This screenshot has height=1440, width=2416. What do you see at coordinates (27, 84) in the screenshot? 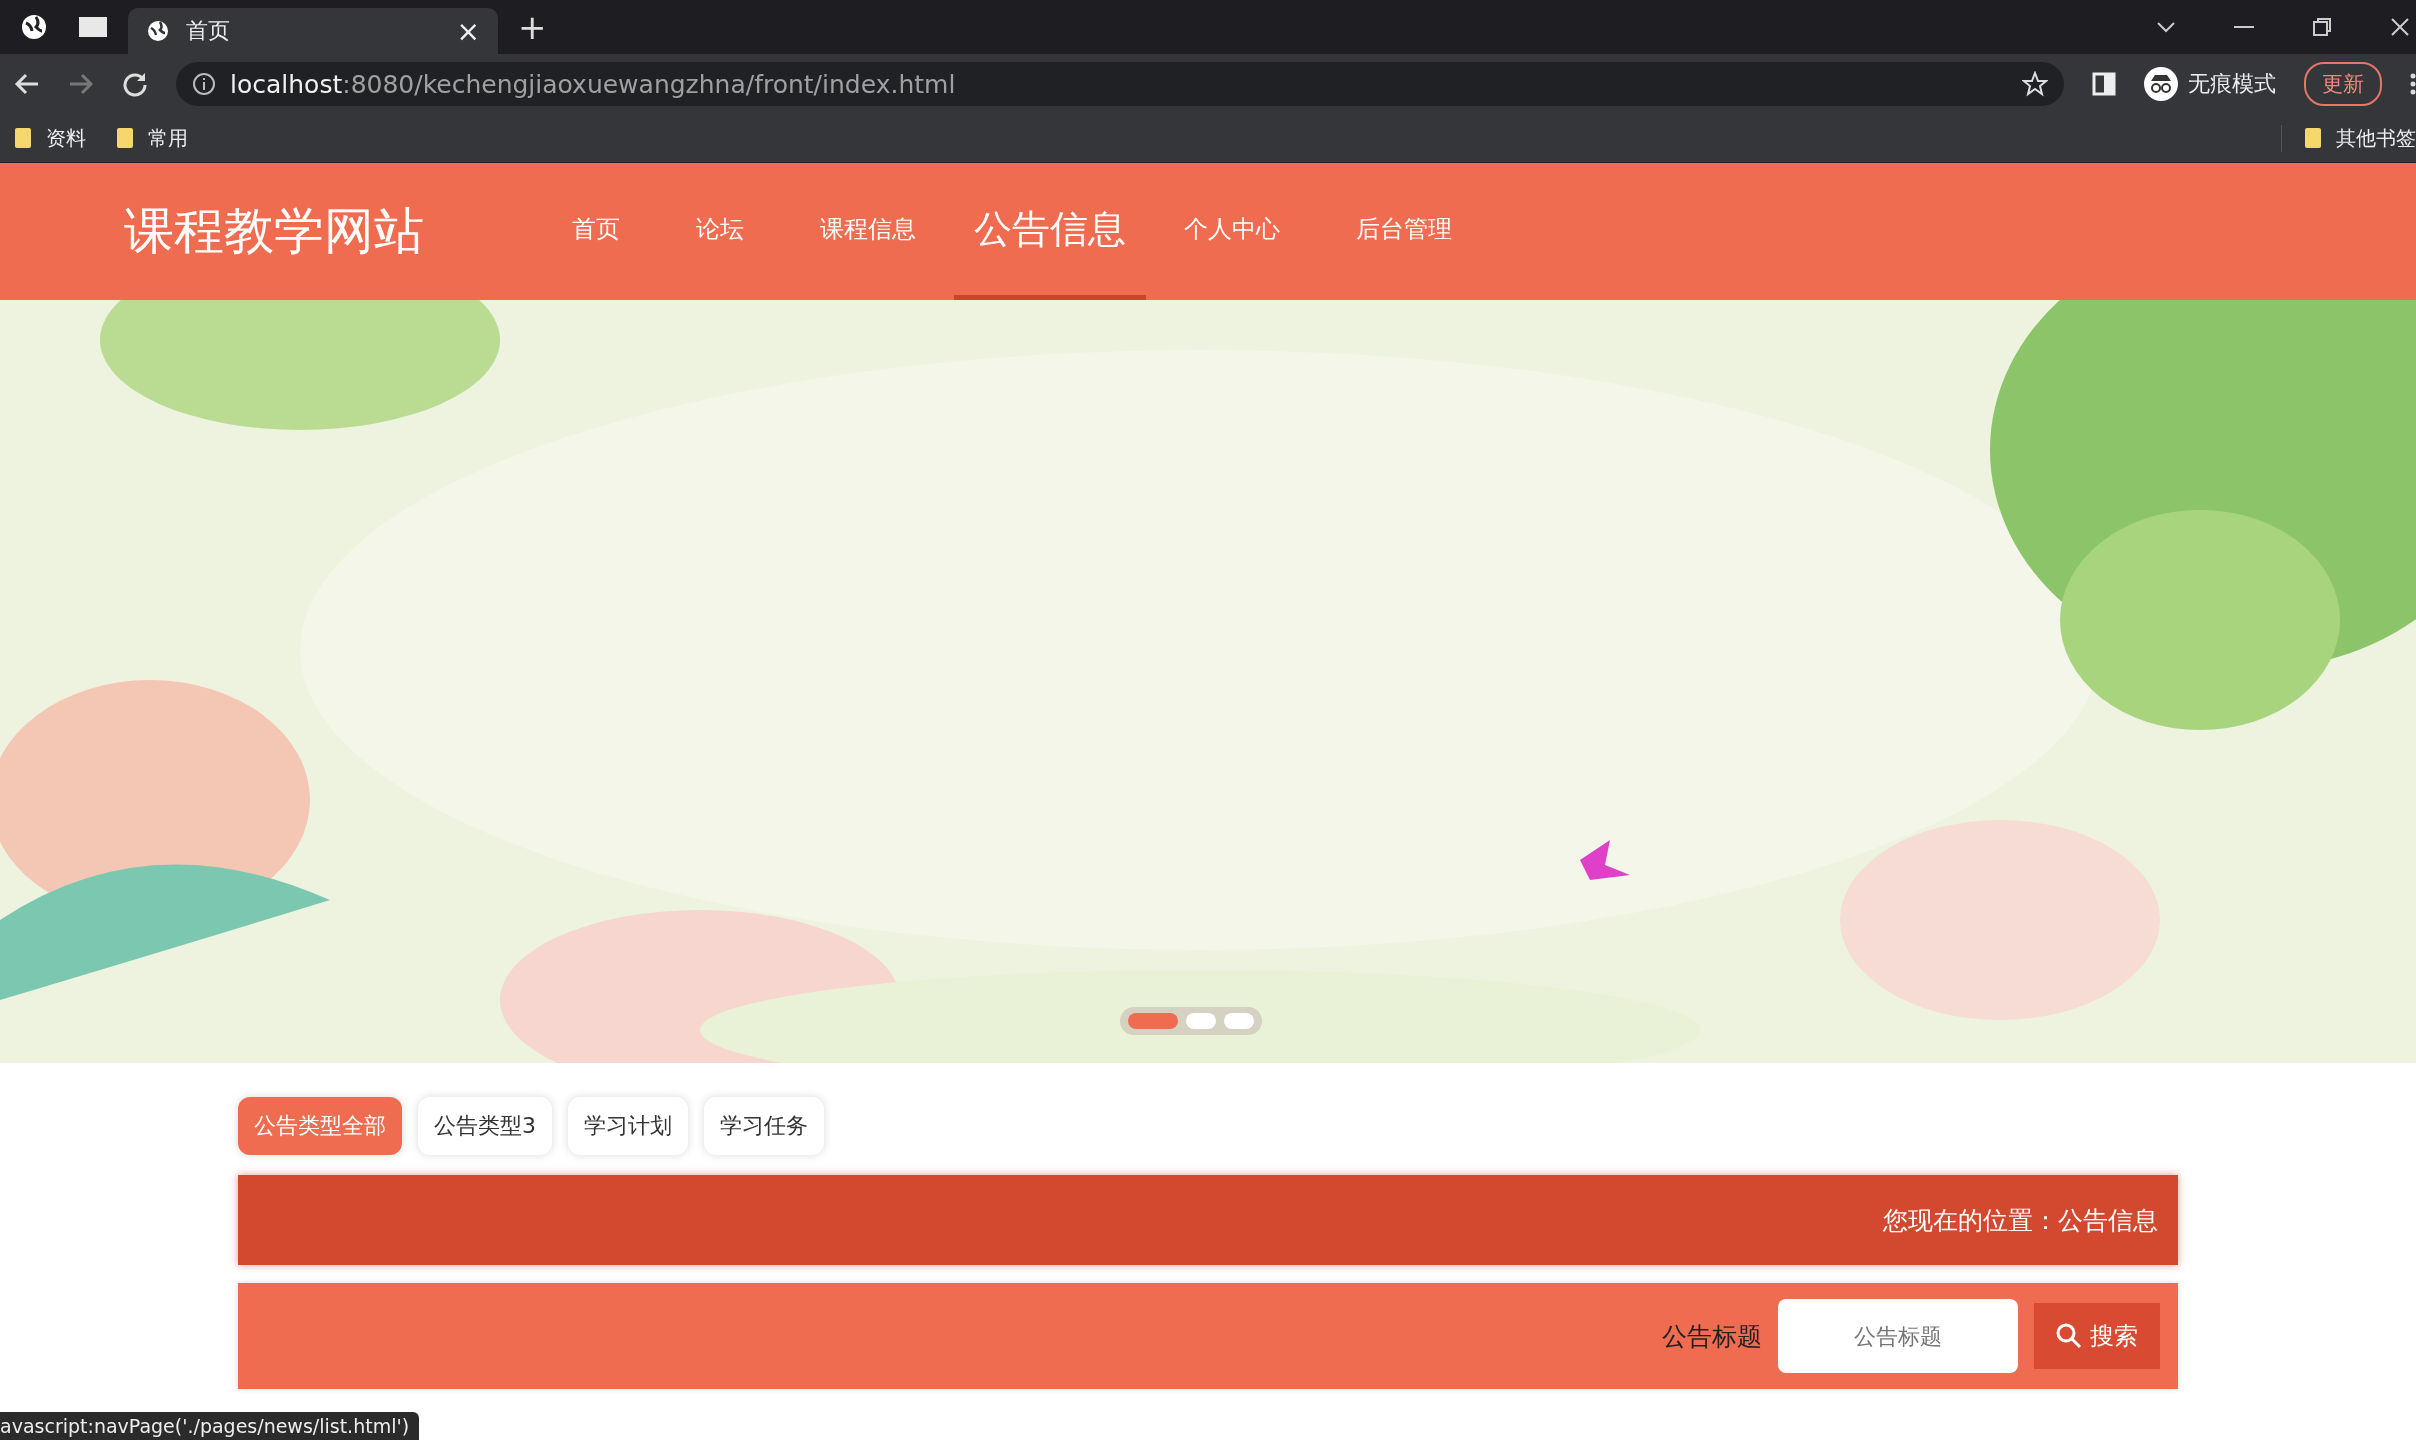
I see `back-arrow-icon` at bounding box center [27, 84].